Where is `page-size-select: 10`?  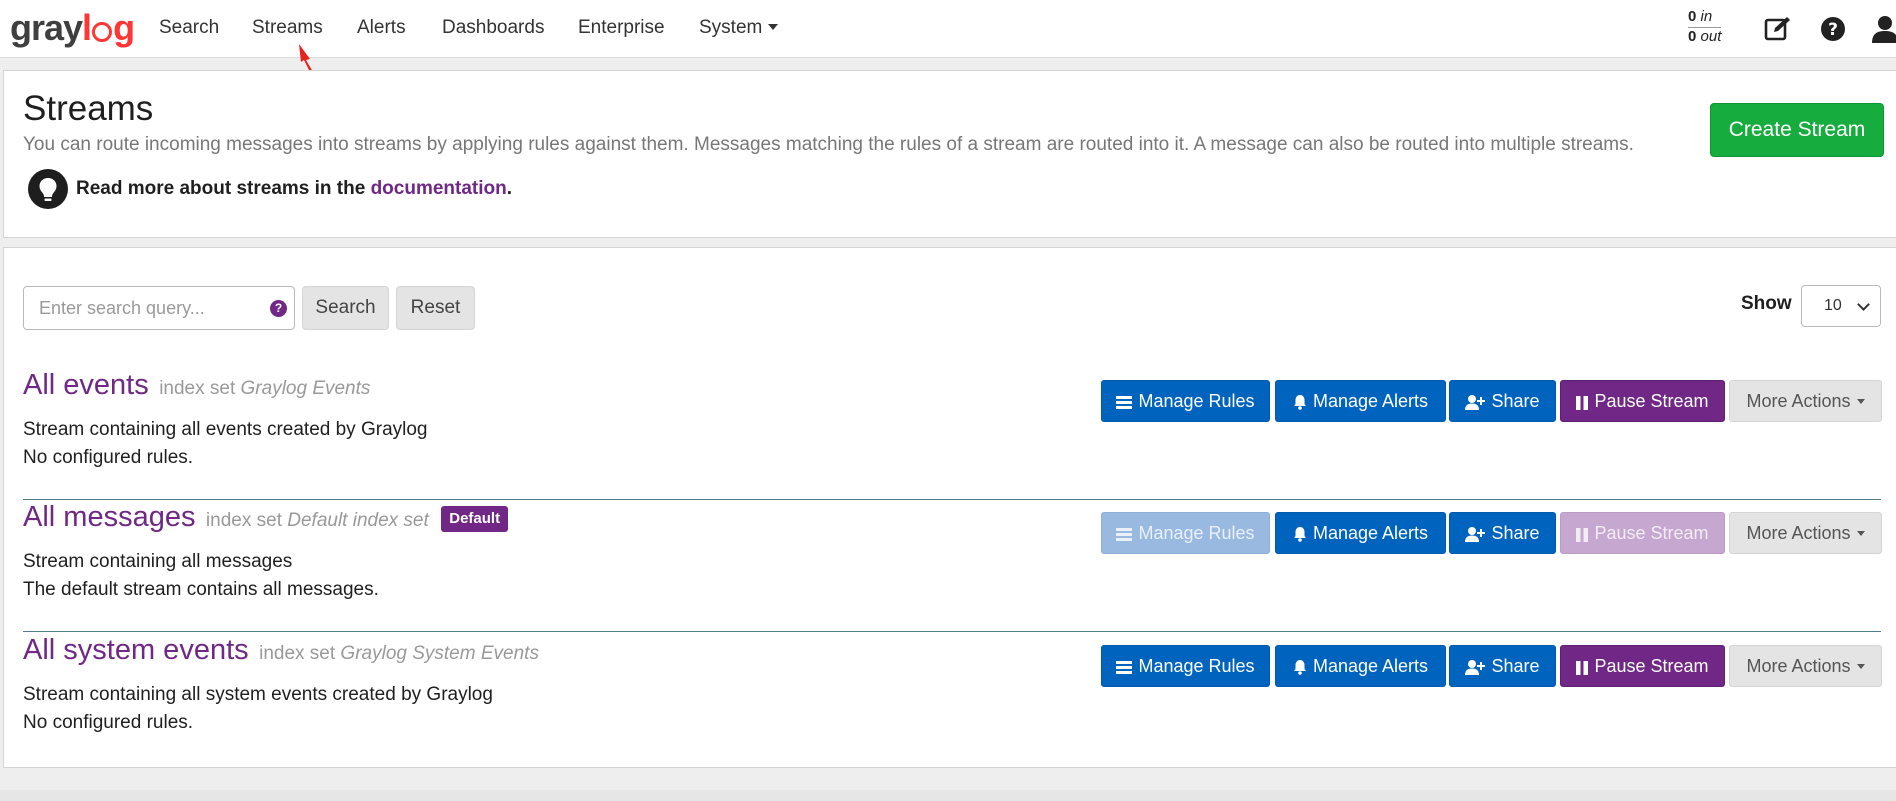
page-size-select: 10 is located at coordinates (1841, 306).